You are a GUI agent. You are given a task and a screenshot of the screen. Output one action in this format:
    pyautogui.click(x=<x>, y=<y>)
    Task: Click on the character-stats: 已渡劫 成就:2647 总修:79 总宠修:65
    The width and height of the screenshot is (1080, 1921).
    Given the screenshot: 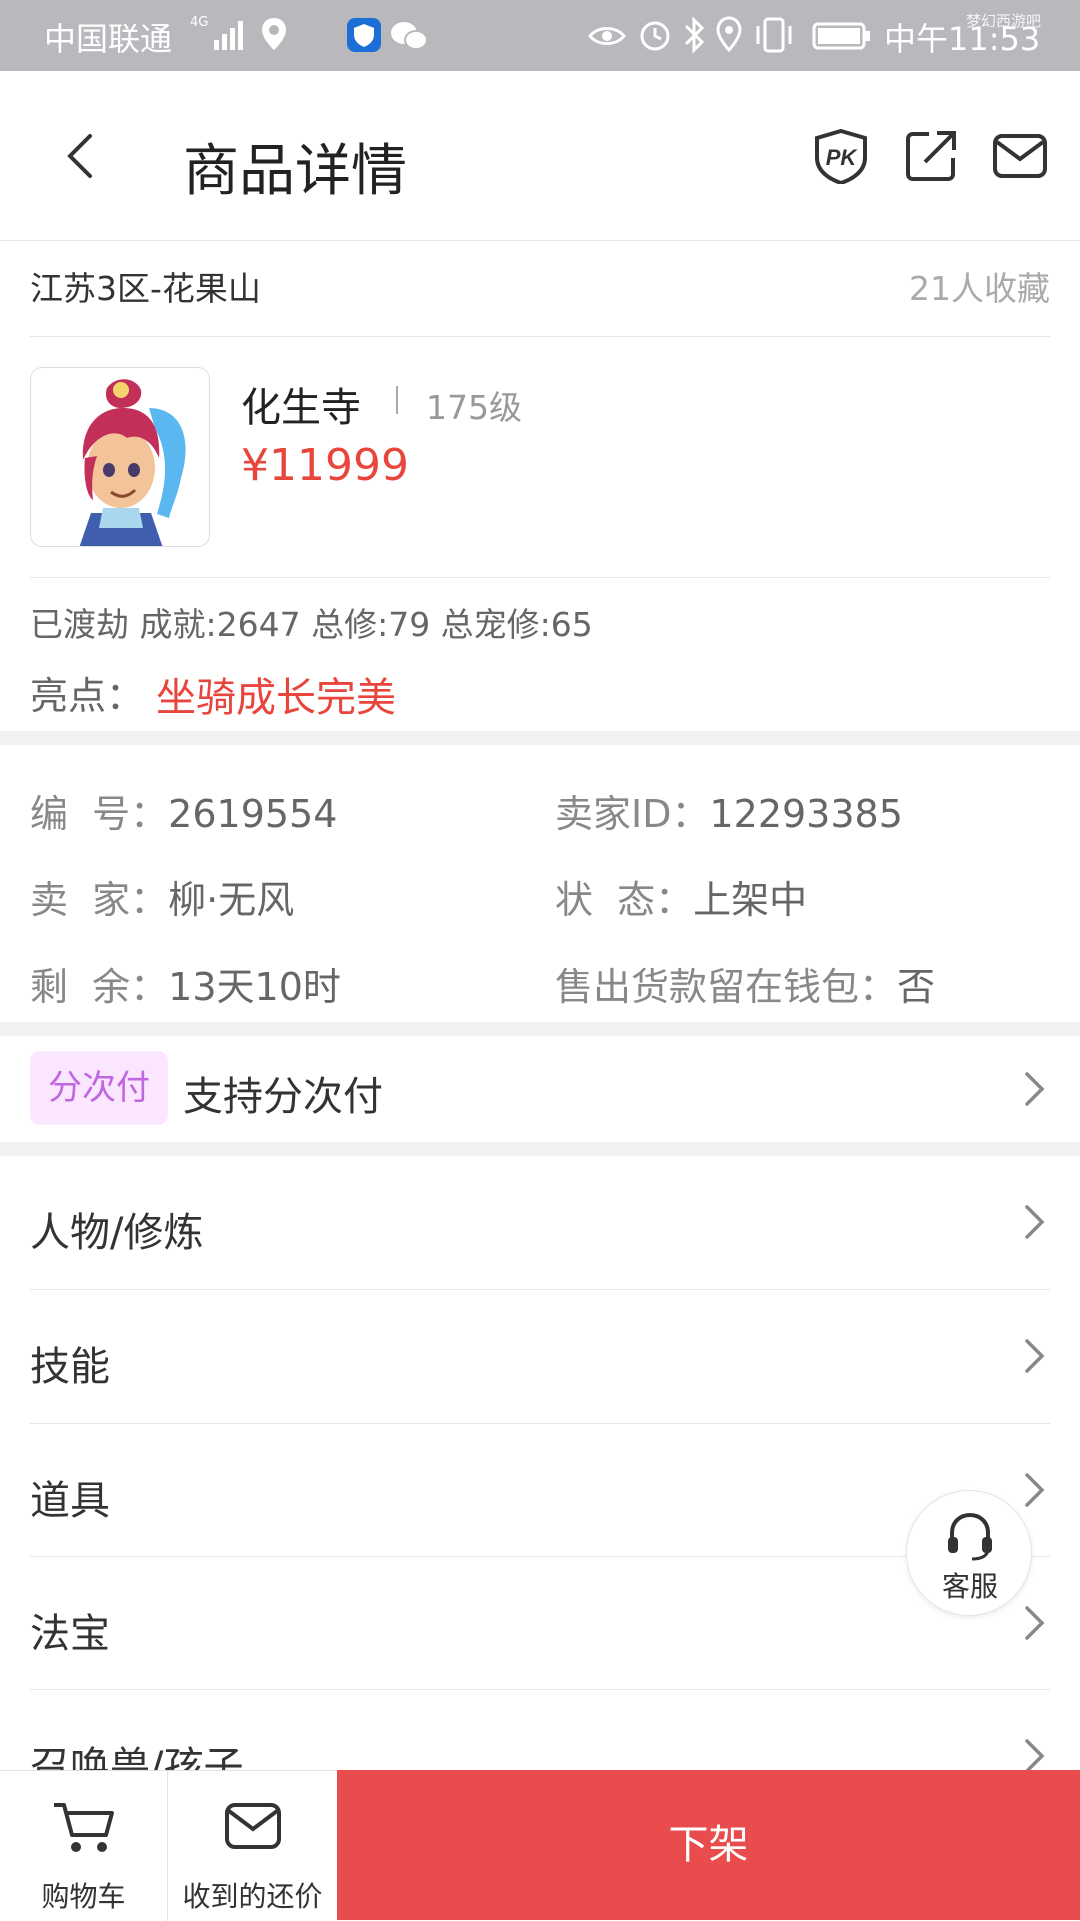 What is the action you would take?
    pyautogui.click(x=311, y=624)
    